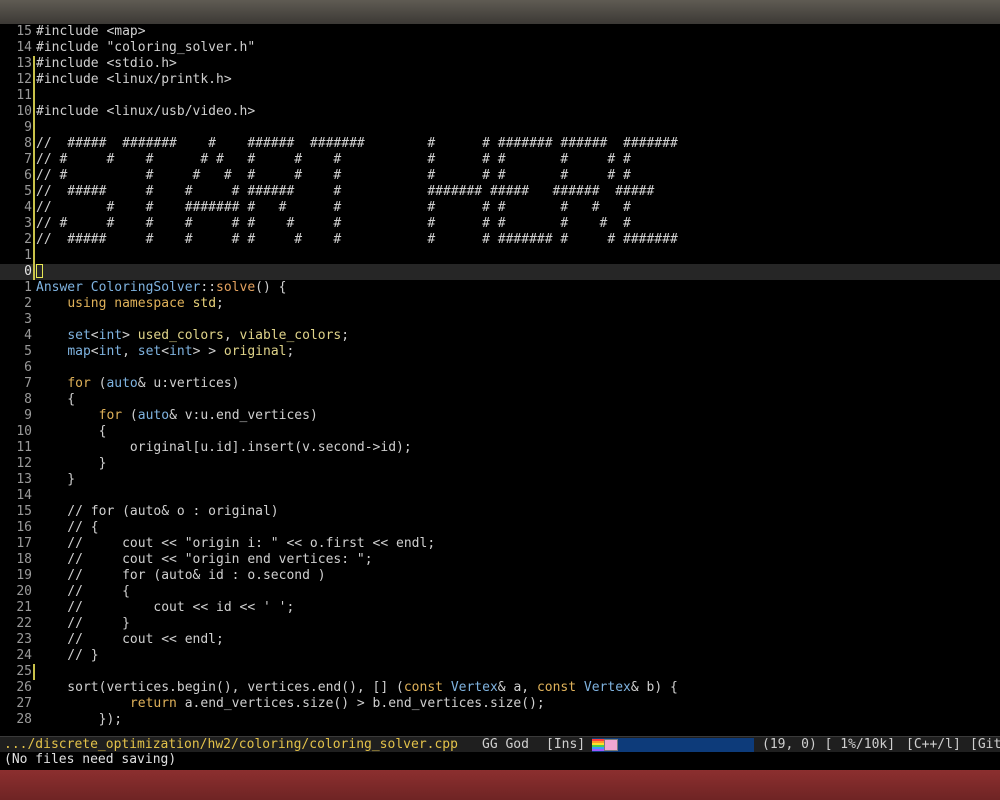 This screenshot has height=800, width=1000. I want to click on nyan-scroll-indicator, so click(673, 745).